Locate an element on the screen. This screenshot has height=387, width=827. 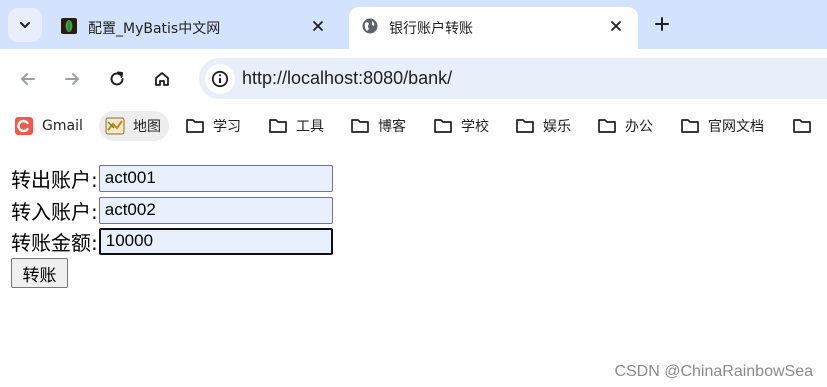
address-url: http://localhost:8080/bank/ is located at coordinates (347, 78).